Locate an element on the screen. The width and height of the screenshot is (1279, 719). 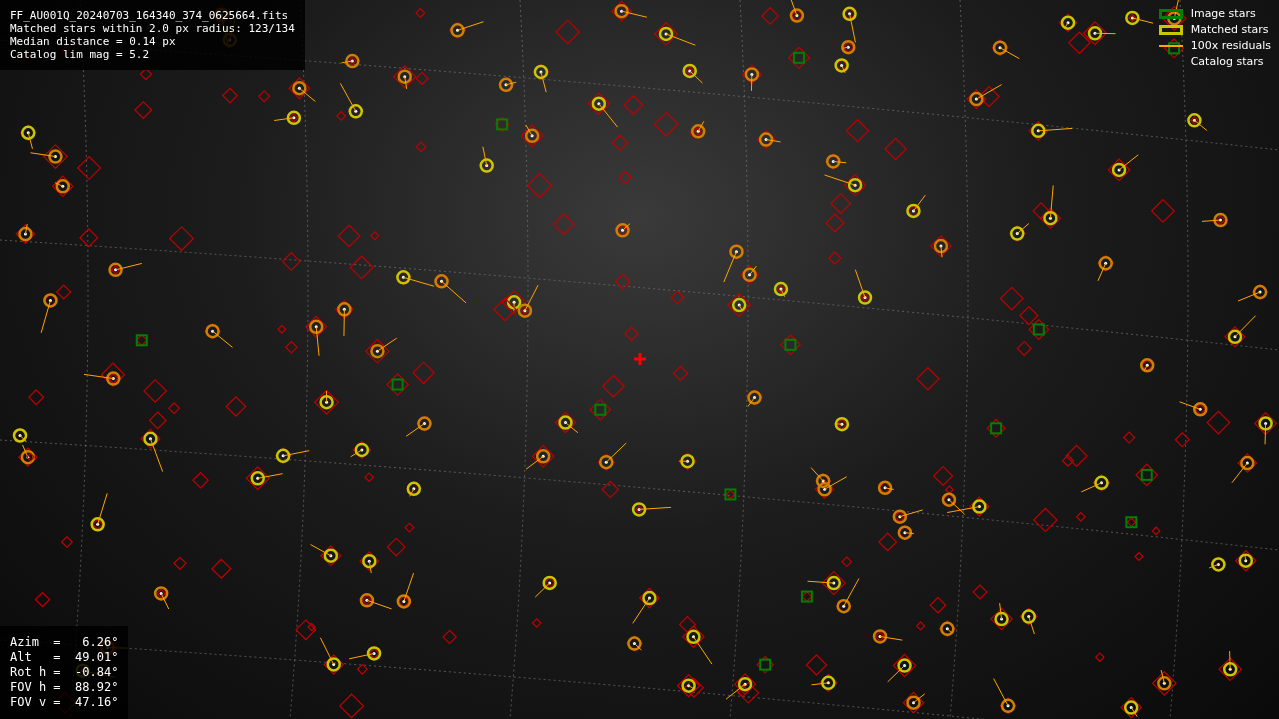
center-cross-icon is located at coordinates (640, 359).